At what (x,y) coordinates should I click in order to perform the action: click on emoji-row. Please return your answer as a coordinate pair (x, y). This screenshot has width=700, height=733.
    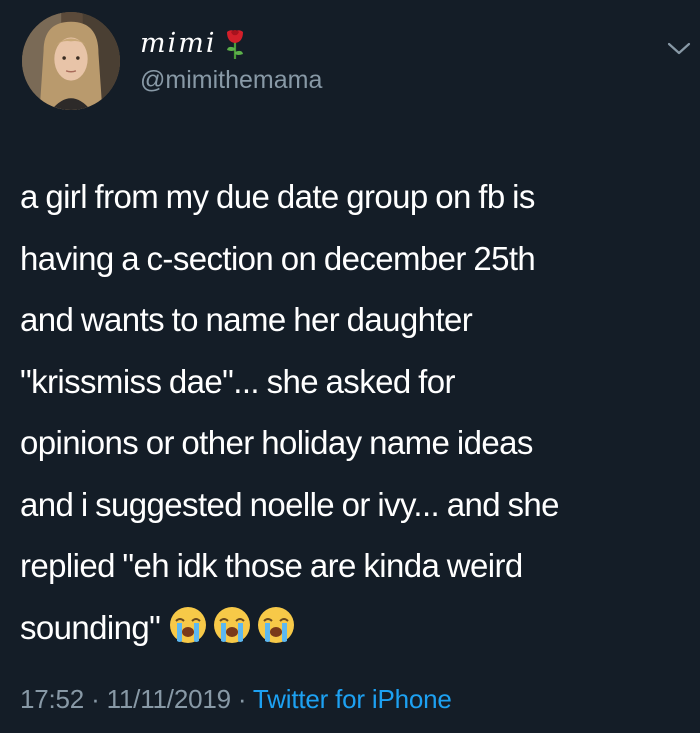
    Looking at the image, I should click on (232, 625).